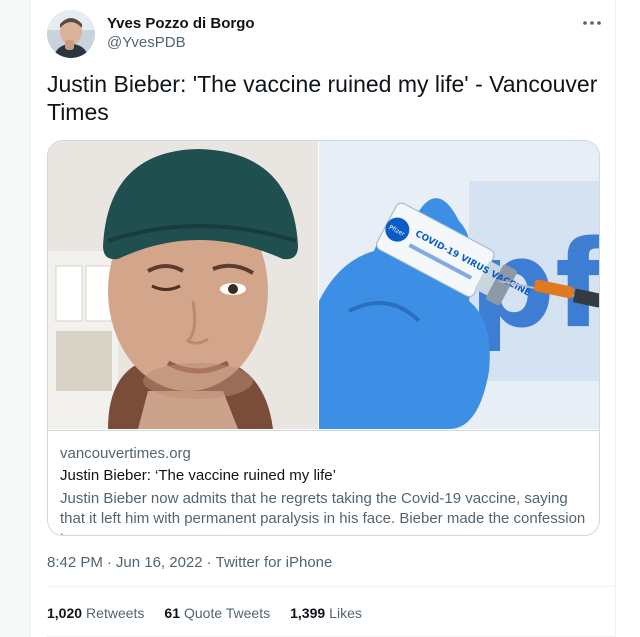 This screenshot has height=637, width=640. Describe the element at coordinates (172, 613) in the screenshot. I see `quote-tweets-count: 61` at that location.